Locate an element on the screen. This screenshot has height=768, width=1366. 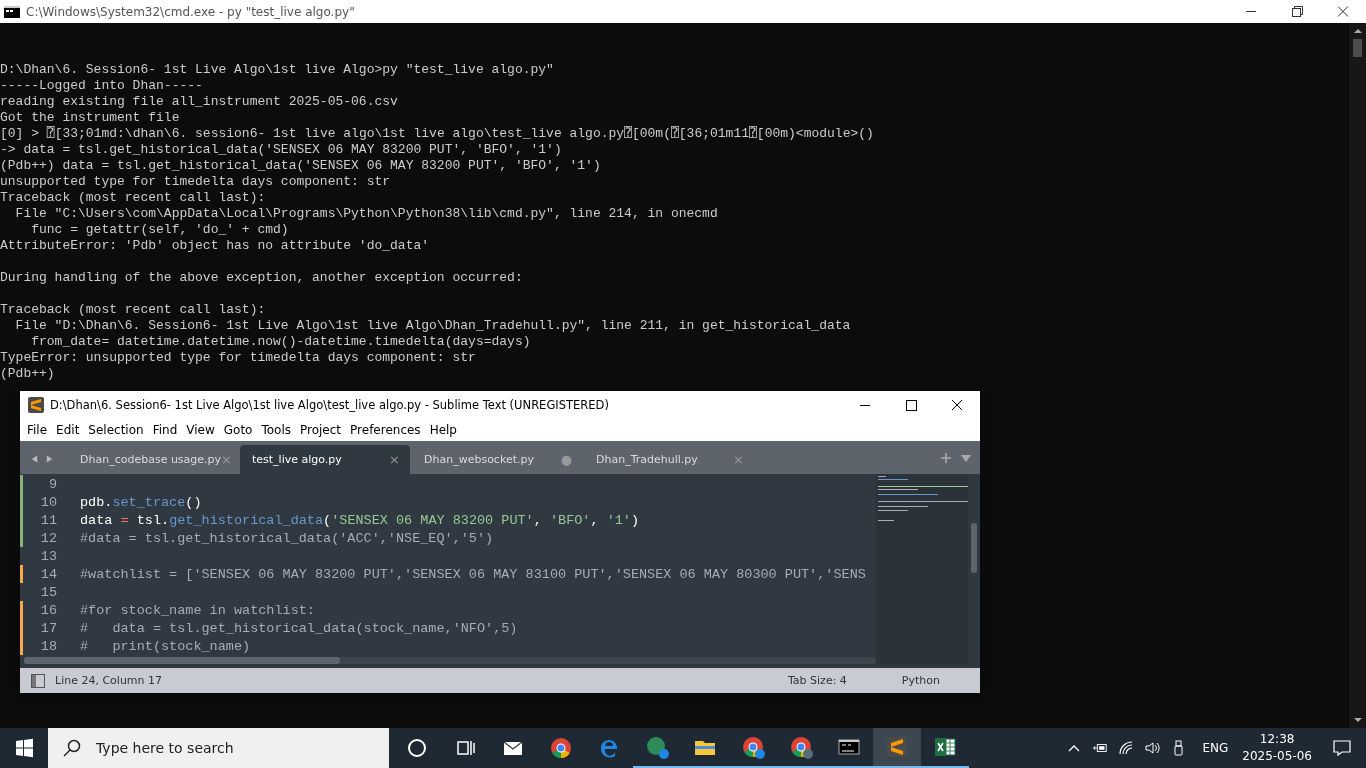
scrollbar is located at coordinates (1357, 375).